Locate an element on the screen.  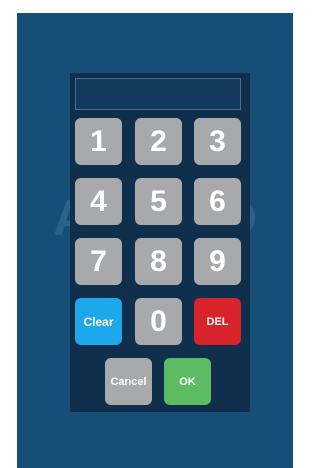
delete-button: DEL is located at coordinates (217, 321).